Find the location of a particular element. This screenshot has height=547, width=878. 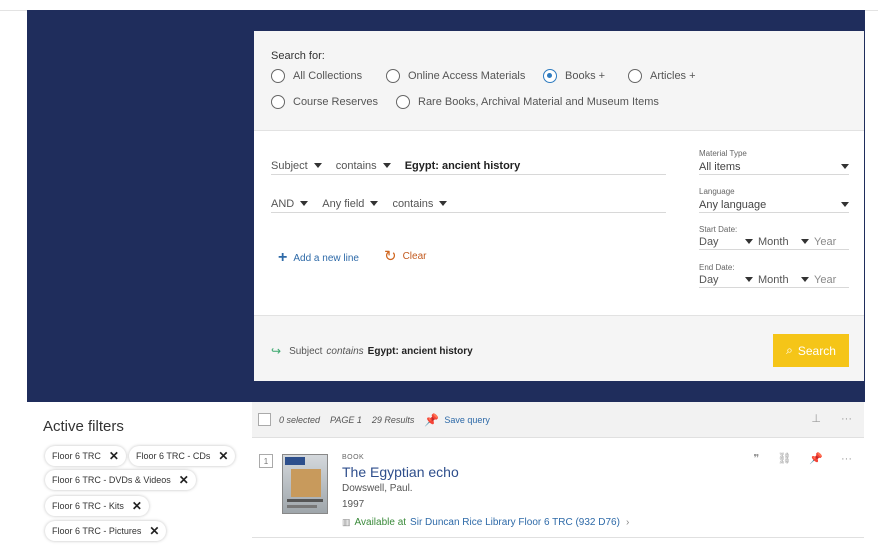

query-term-input: Egypt: ancient history is located at coordinates (463, 166).